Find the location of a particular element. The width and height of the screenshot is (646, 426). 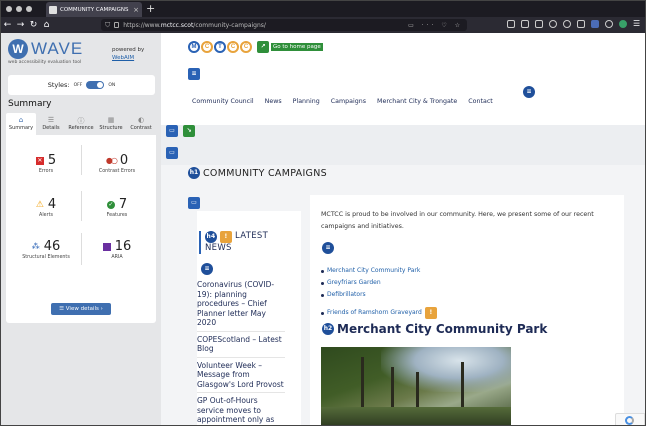

home-button: ⌂ is located at coordinates (46, 25).